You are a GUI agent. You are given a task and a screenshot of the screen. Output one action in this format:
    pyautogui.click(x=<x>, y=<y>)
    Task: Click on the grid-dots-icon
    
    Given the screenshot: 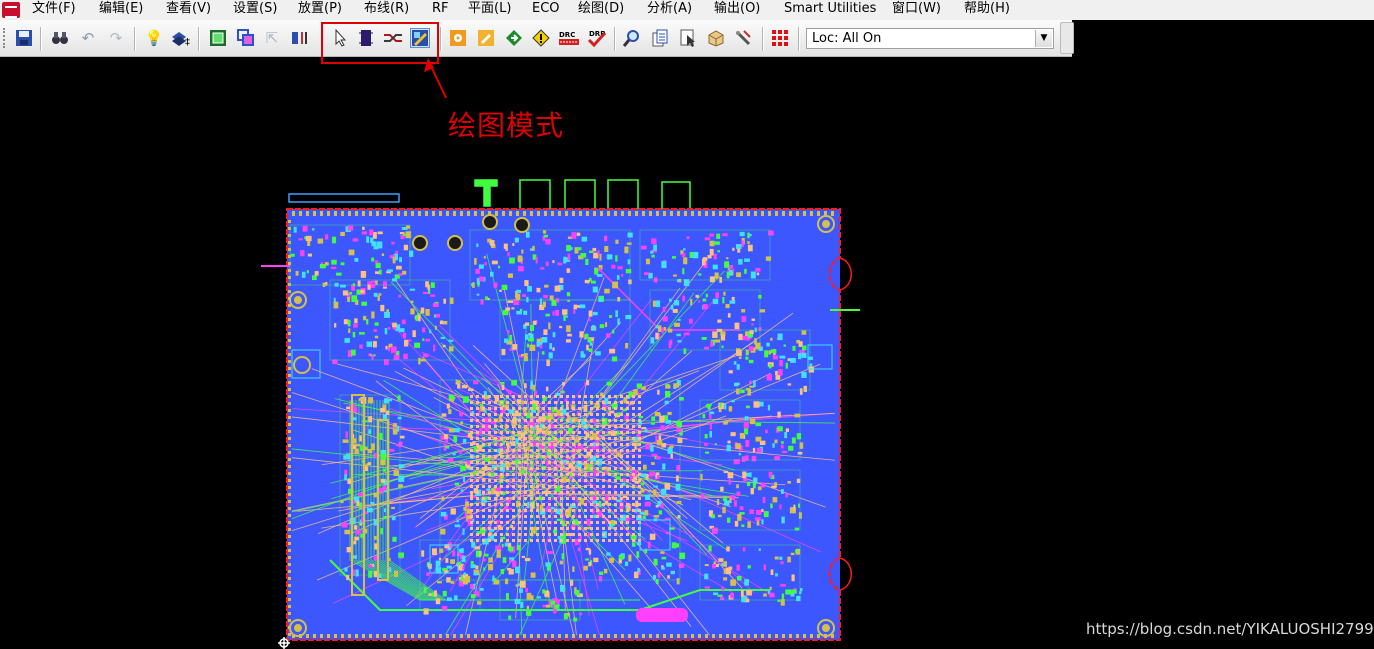 What is the action you would take?
    pyautogui.click(x=780, y=38)
    